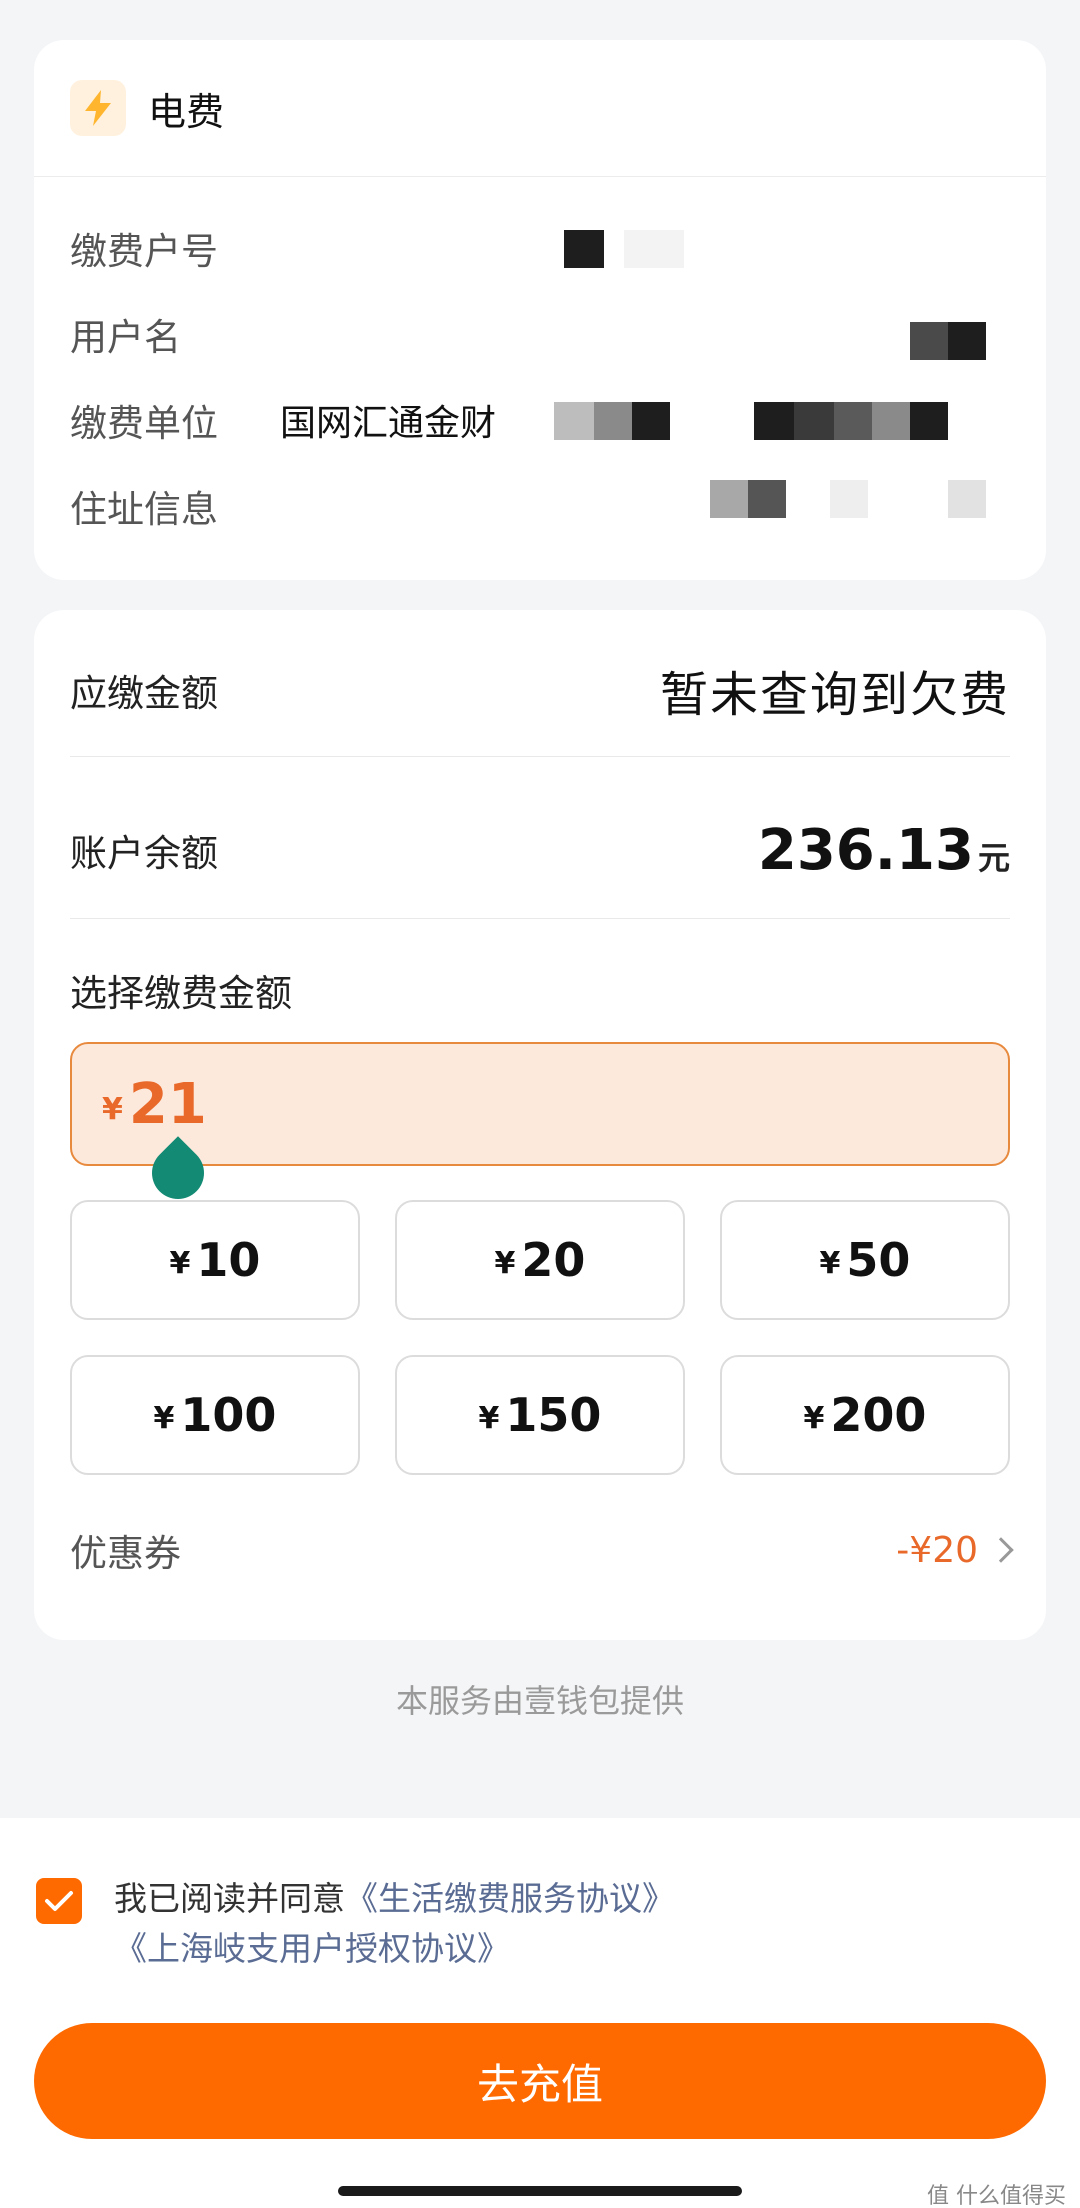 This screenshot has height=2208, width=1080. What do you see at coordinates (125, 1553) in the screenshot?
I see `coupon-label: 优惠券` at bounding box center [125, 1553].